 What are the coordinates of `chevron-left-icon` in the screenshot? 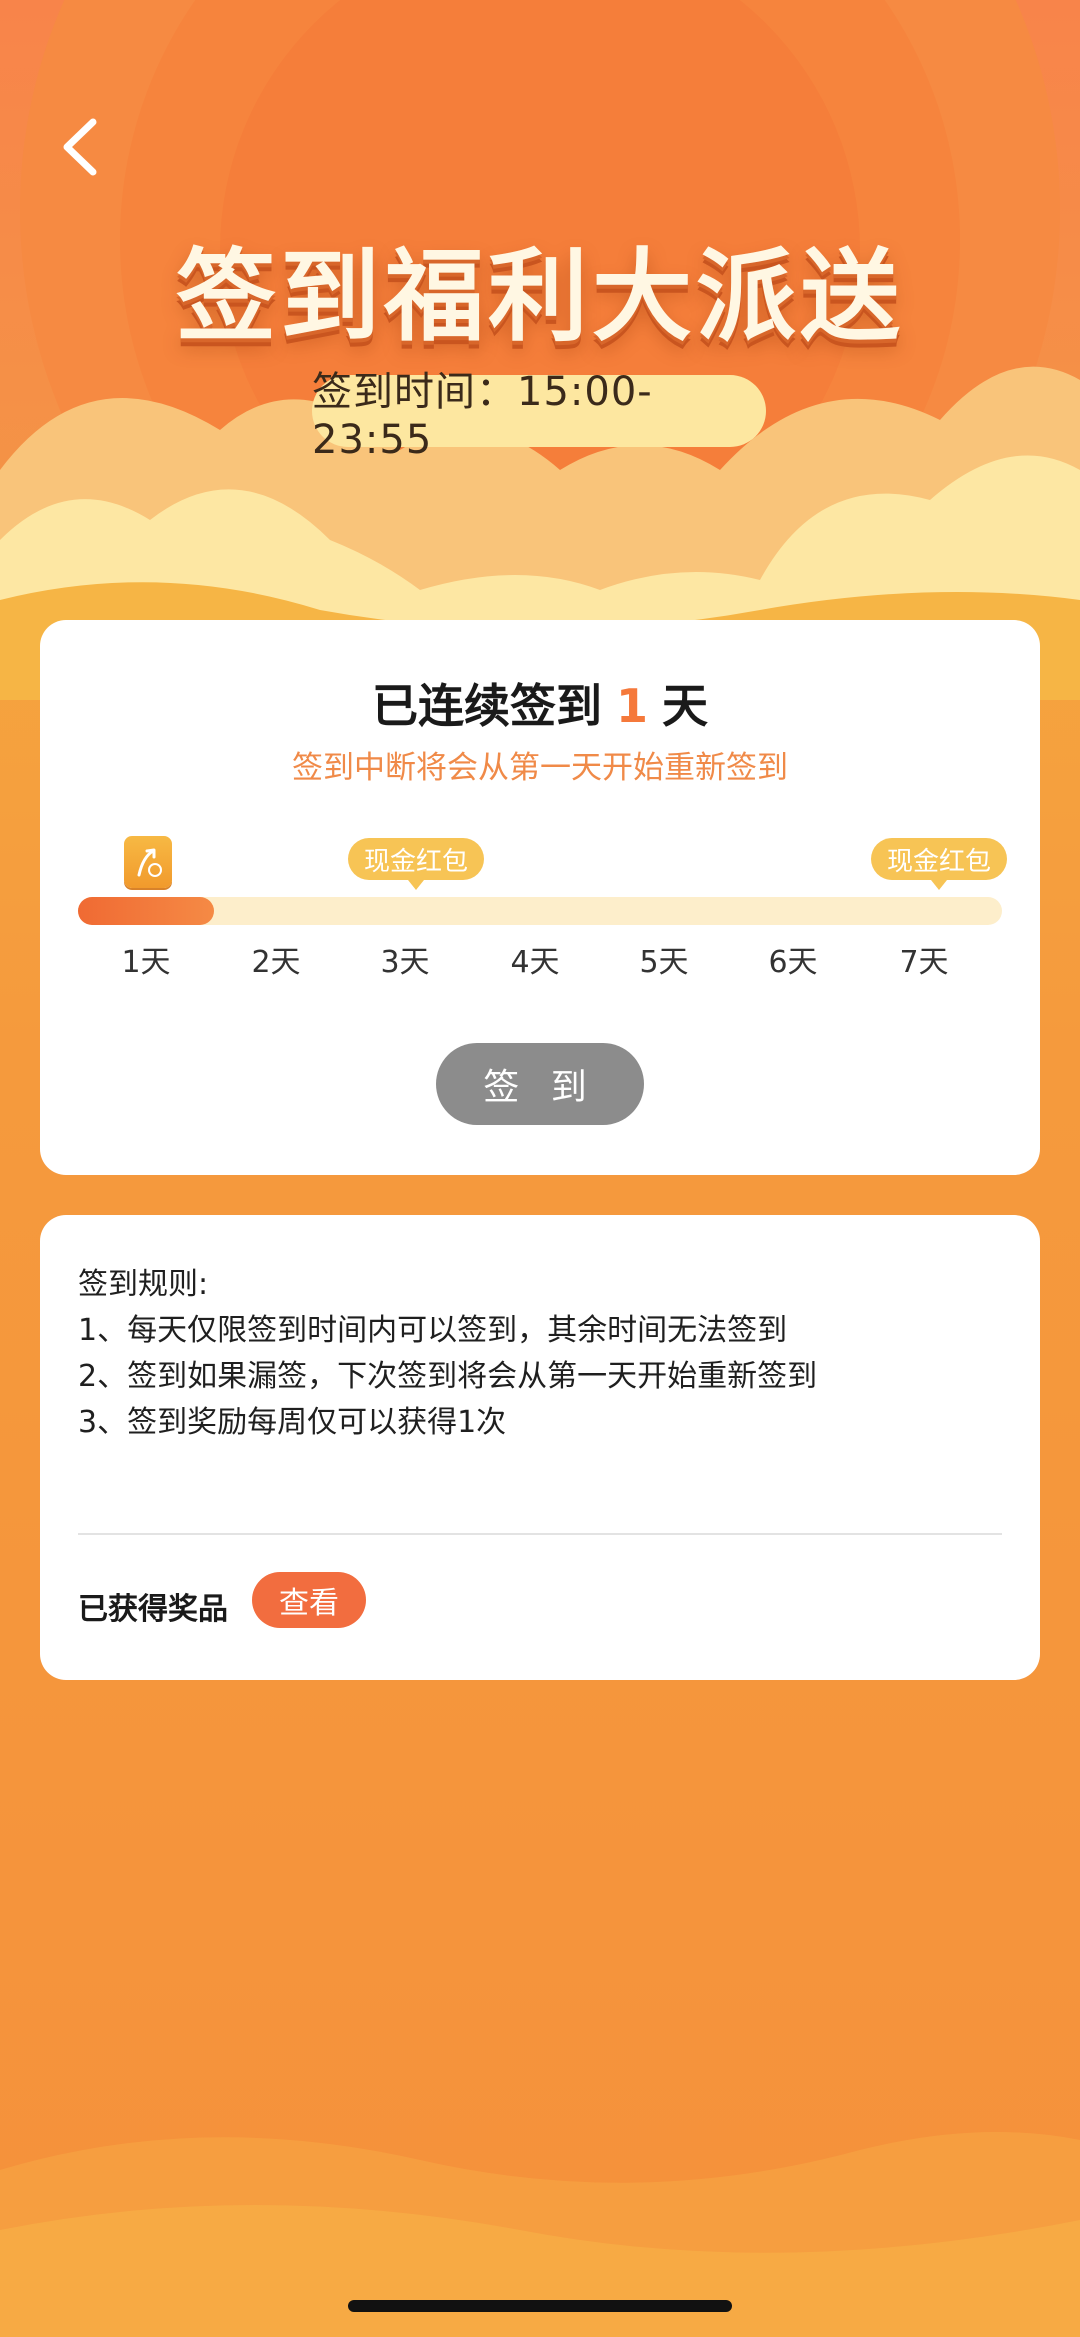 It's located at (80, 147).